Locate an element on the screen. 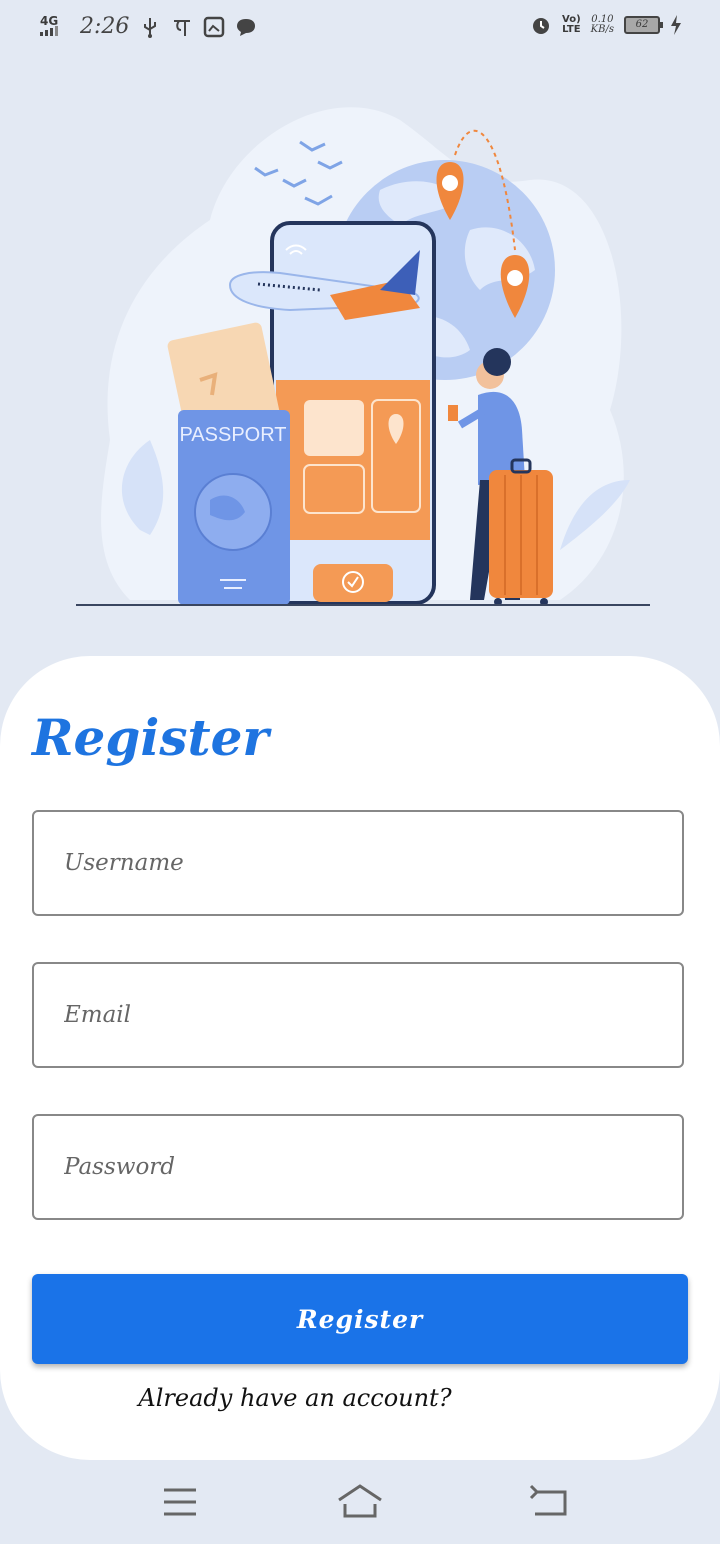 The height and width of the screenshot is (1544, 720). usb-icon is located at coordinates (150, 27).